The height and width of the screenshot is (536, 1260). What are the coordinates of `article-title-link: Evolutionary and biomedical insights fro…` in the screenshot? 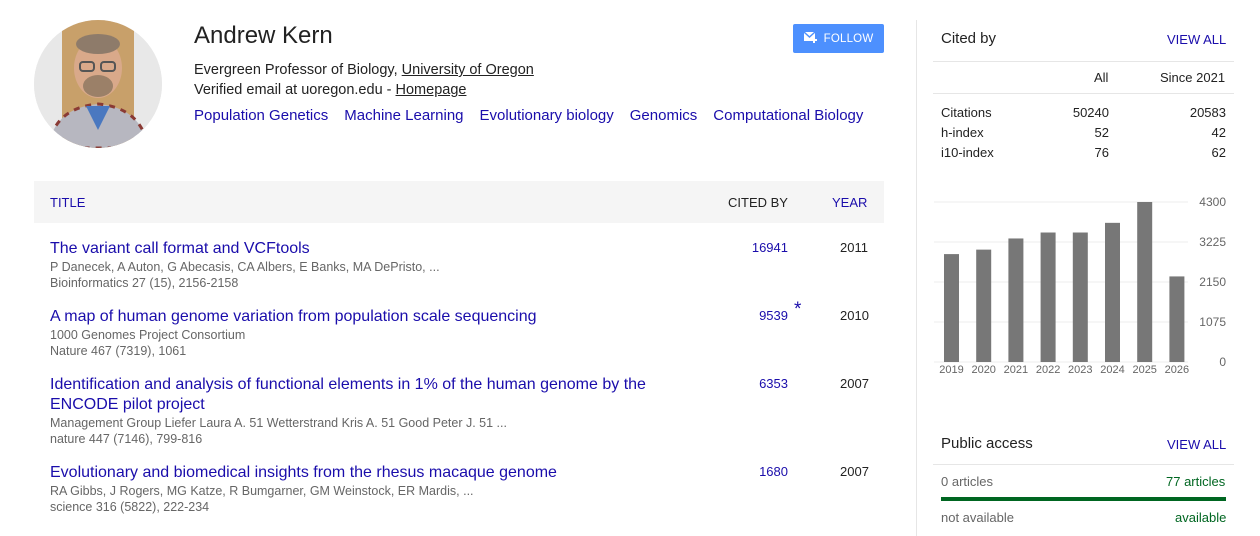 It's located at (360, 473).